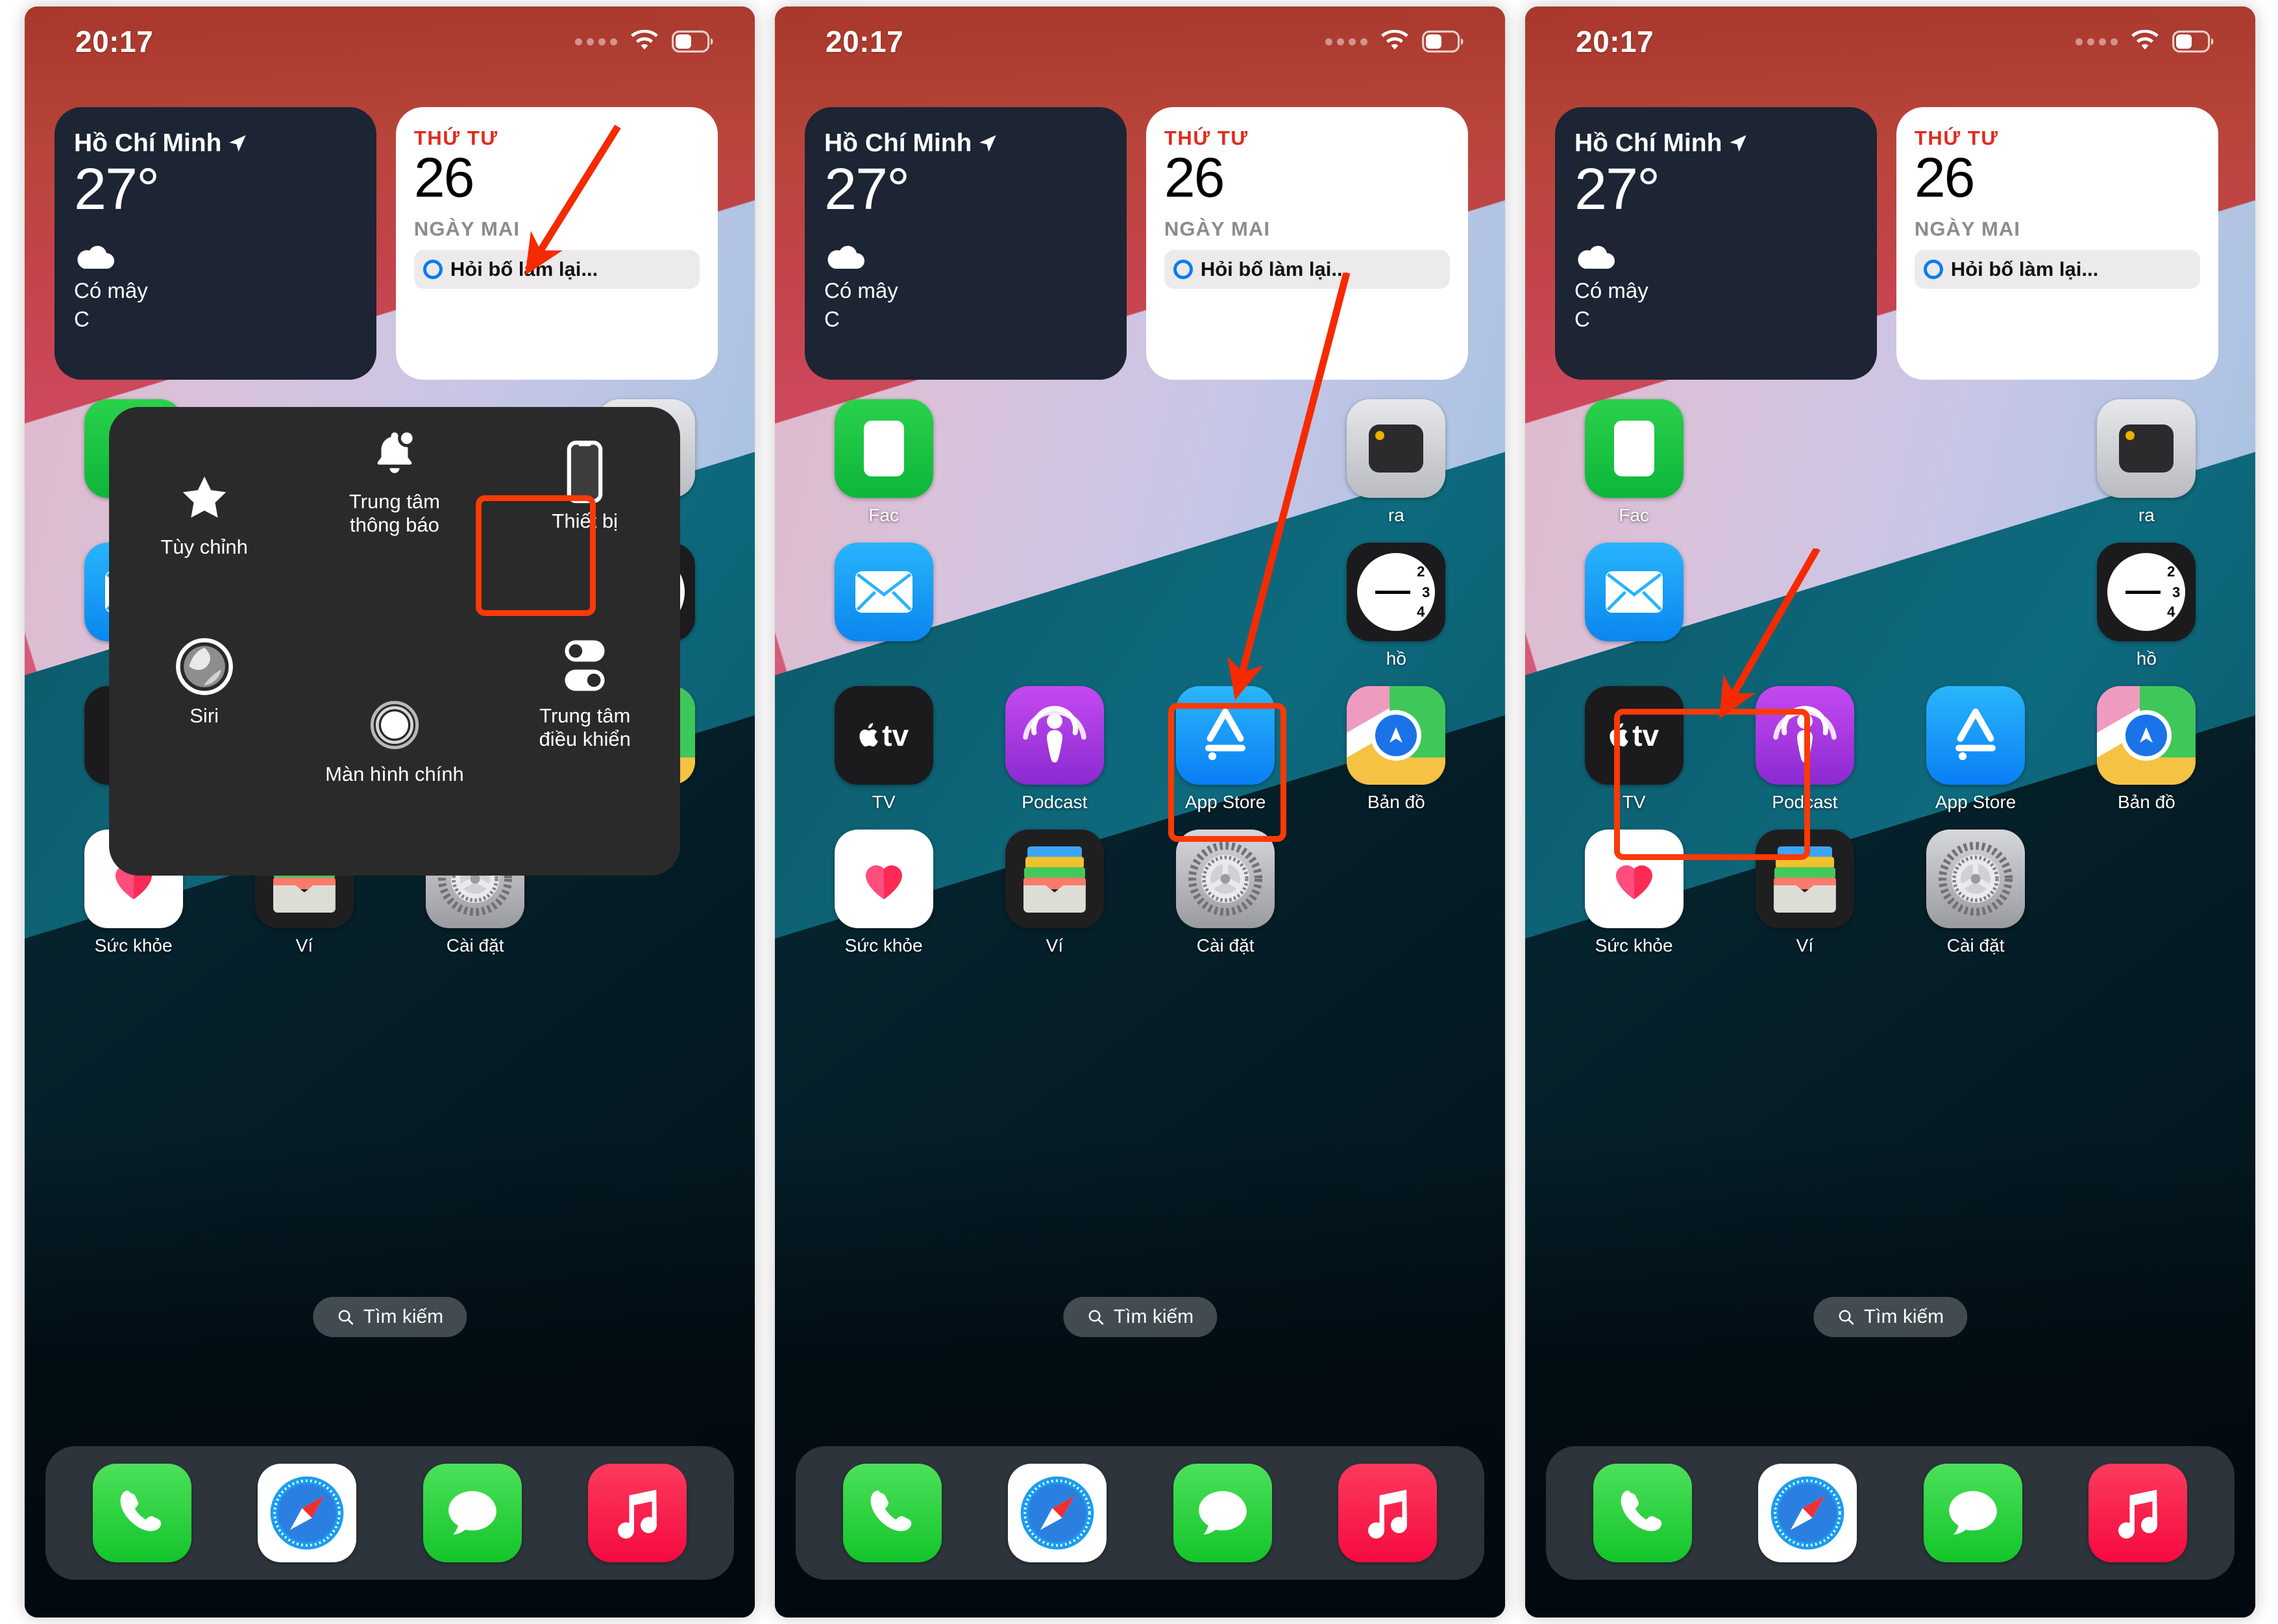 The image size is (2278, 1624). I want to click on signal-dots-icon, so click(2097, 41).